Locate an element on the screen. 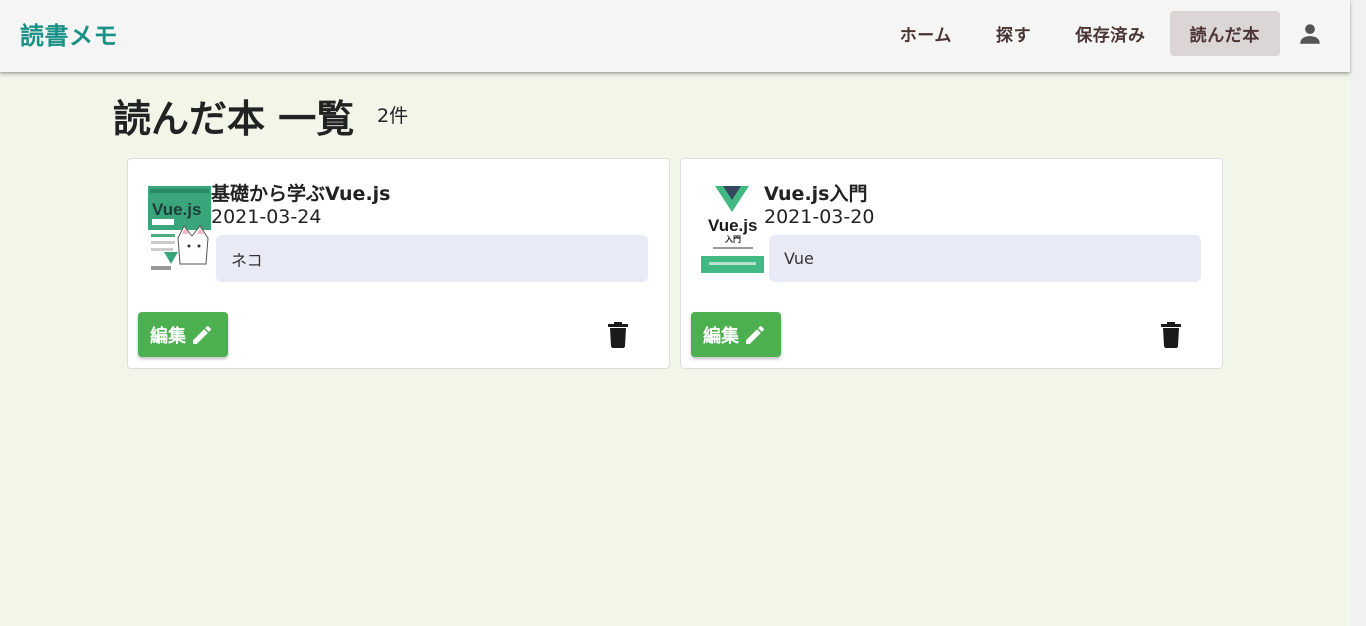  page-title: 読んだ本 一覧 is located at coordinates (234, 119).